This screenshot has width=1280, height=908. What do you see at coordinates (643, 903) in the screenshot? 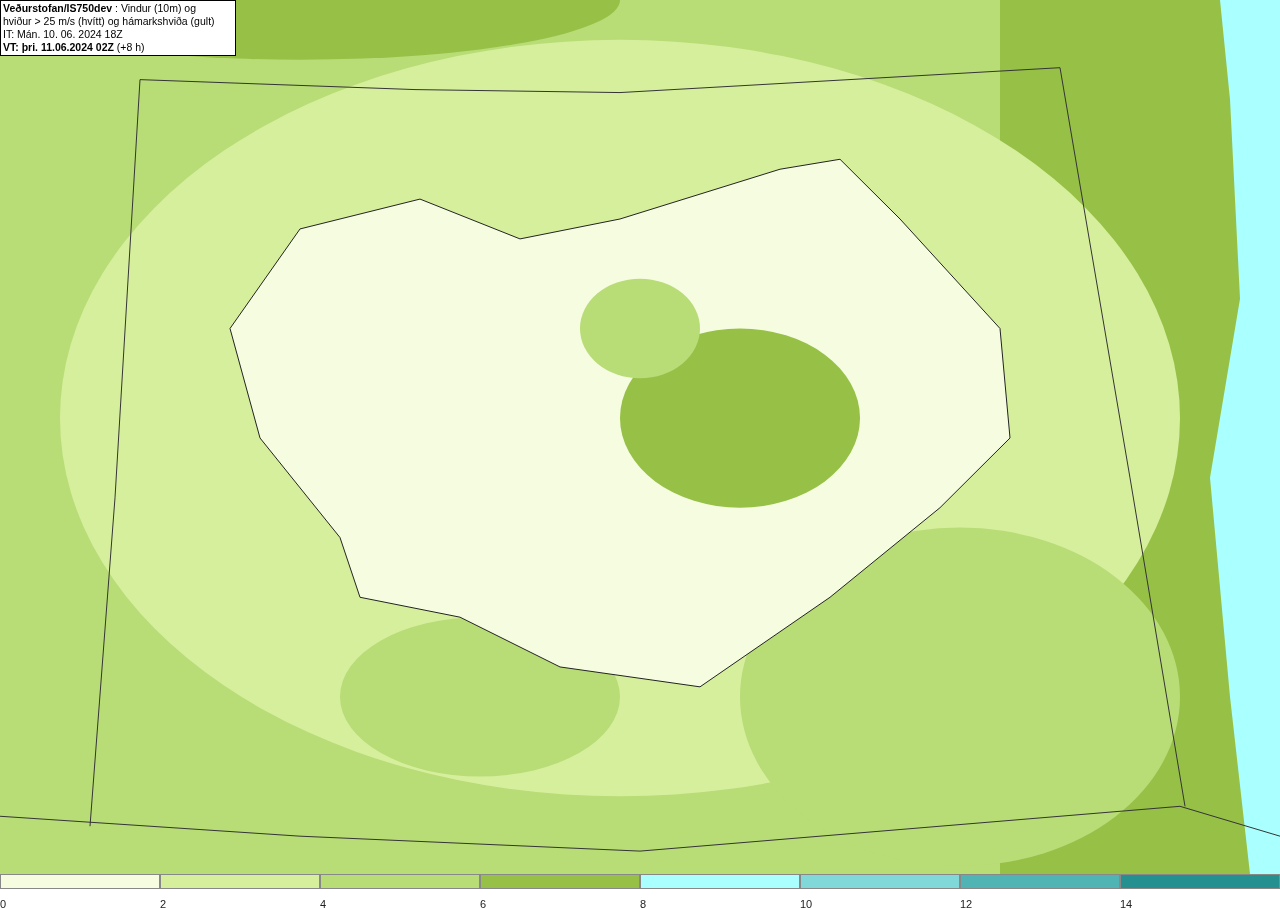
I see `legend-label: 8` at bounding box center [643, 903].